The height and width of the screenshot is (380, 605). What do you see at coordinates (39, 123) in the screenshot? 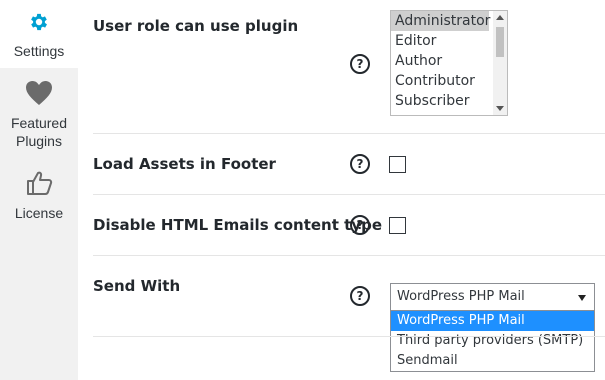
I see `sidebar-item-label-line1: Featured` at bounding box center [39, 123].